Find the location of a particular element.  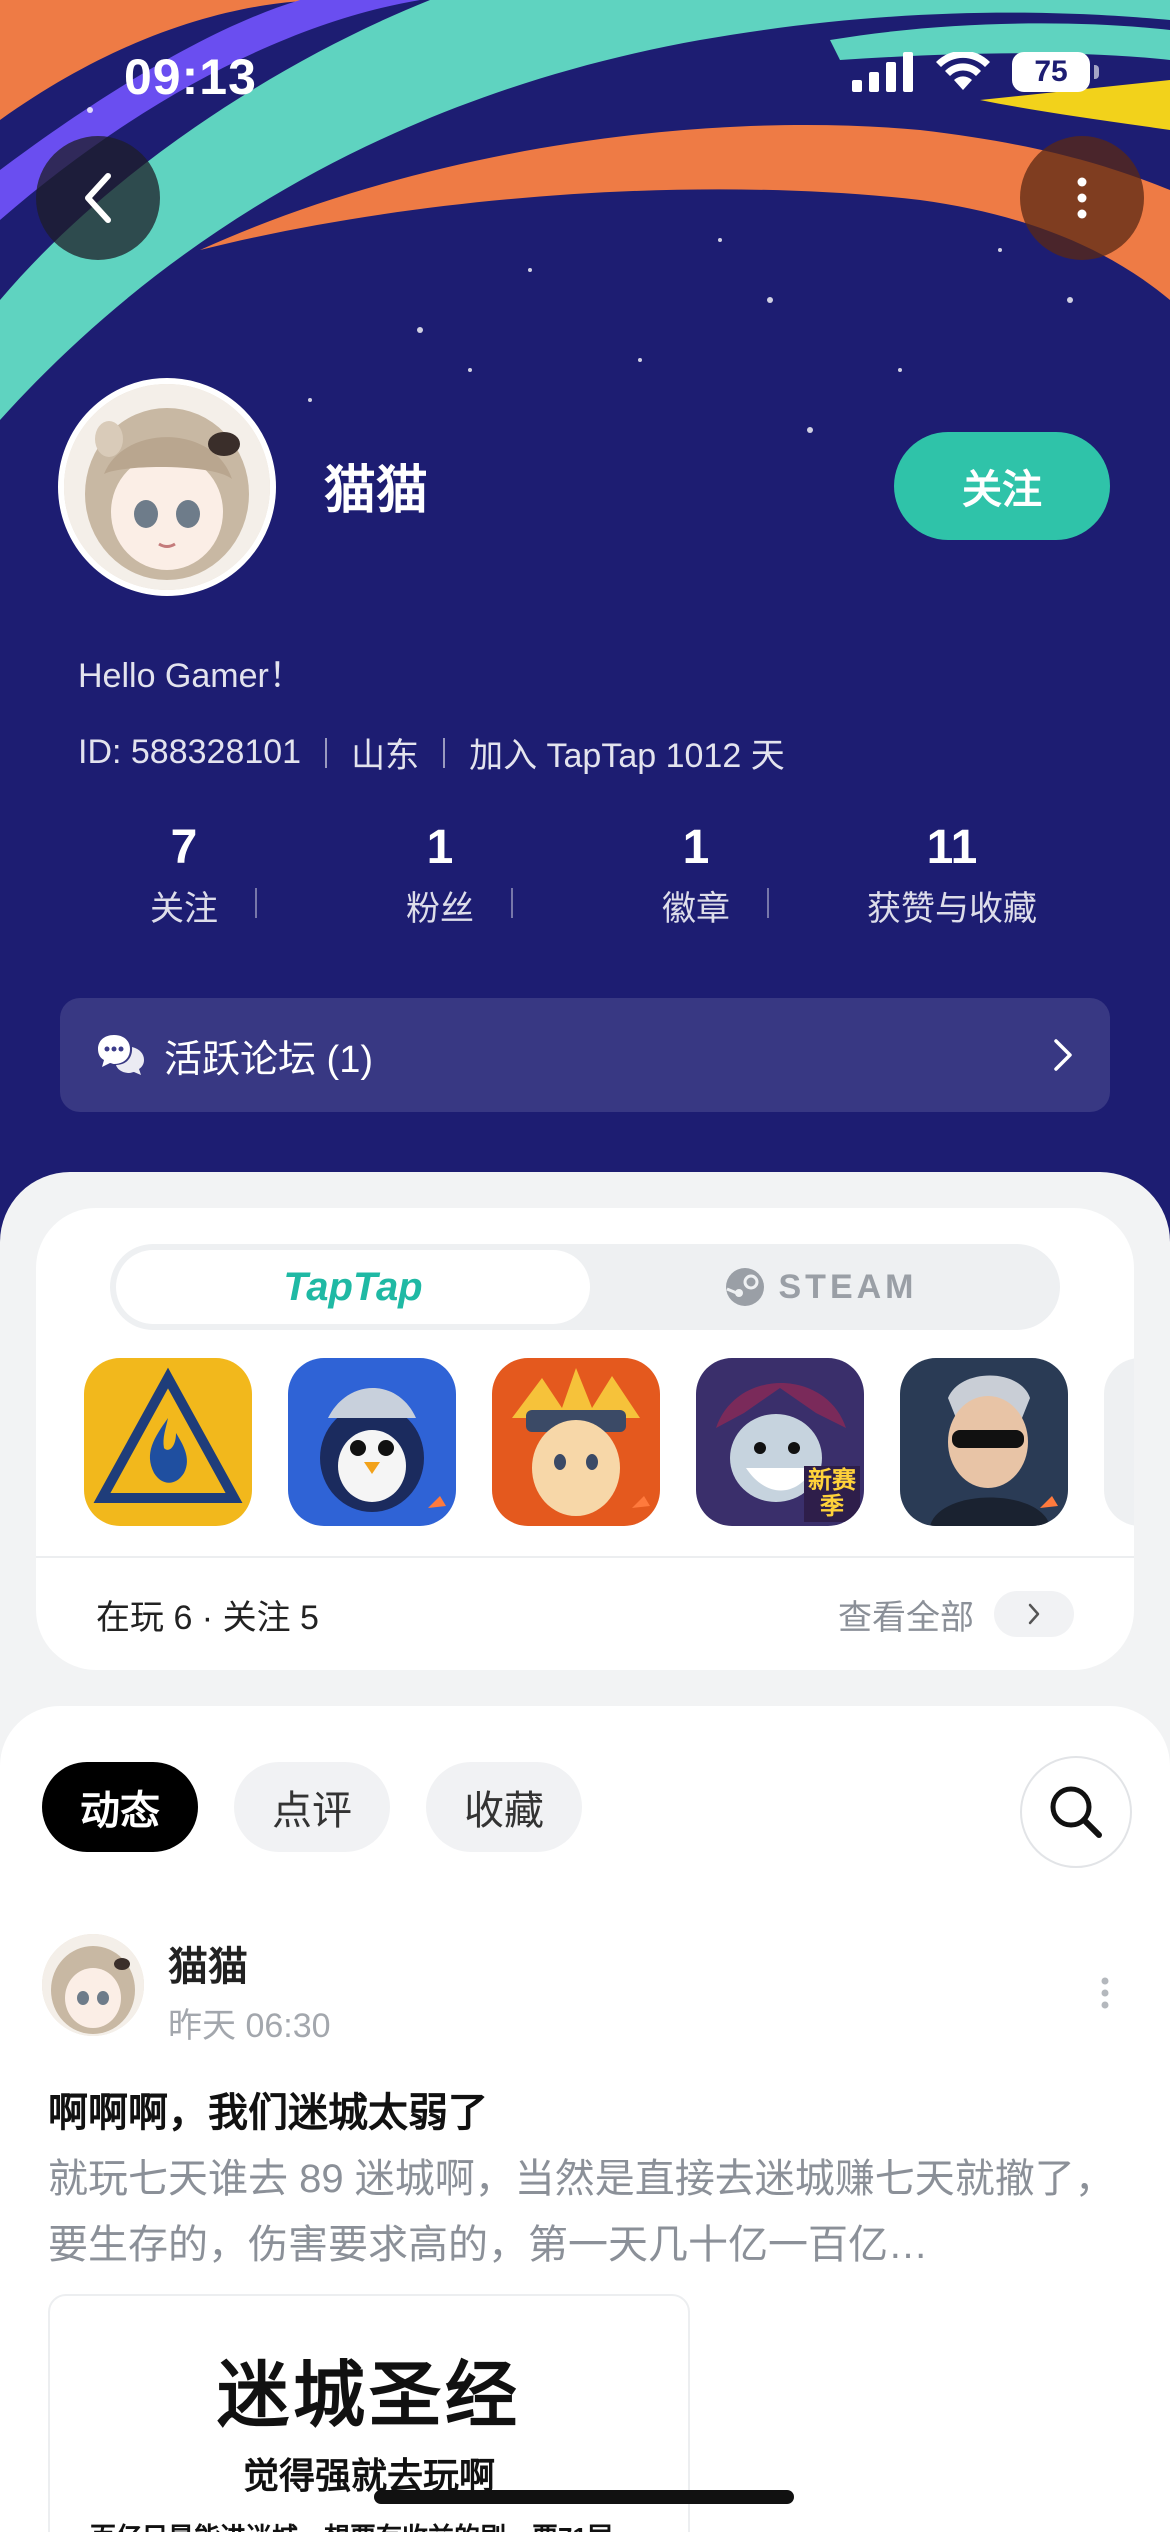

more-button is located at coordinates (1082, 198).